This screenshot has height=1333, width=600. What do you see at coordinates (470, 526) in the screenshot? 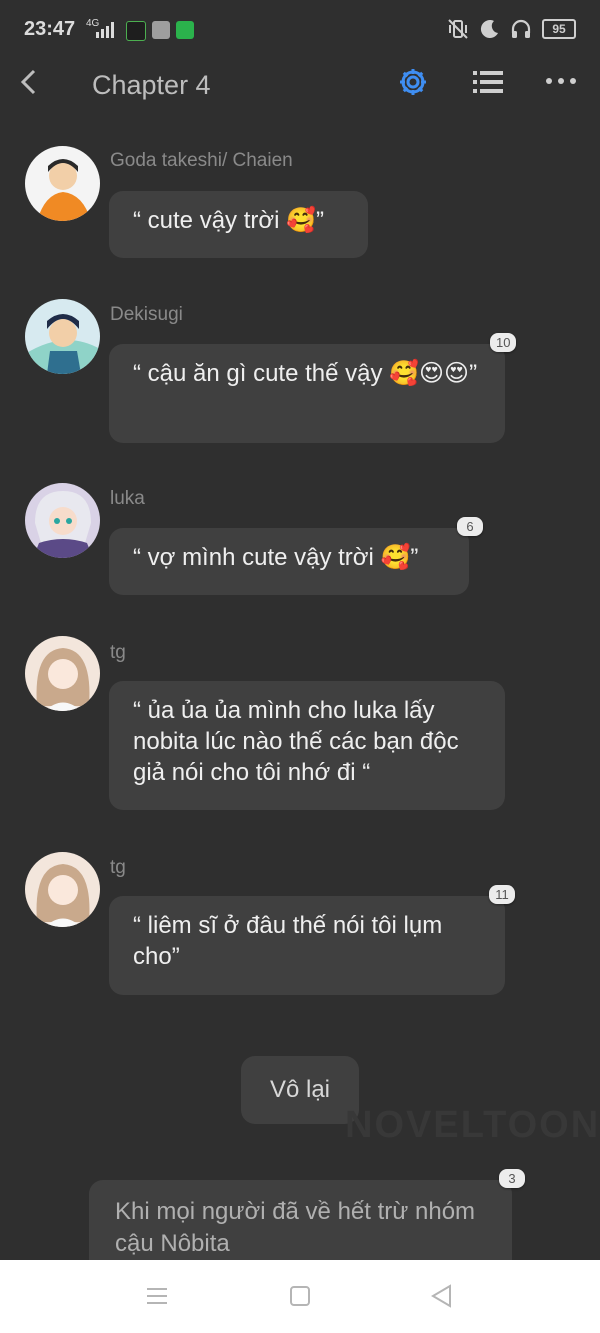
I see `comment-count-badge: 6` at bounding box center [470, 526].